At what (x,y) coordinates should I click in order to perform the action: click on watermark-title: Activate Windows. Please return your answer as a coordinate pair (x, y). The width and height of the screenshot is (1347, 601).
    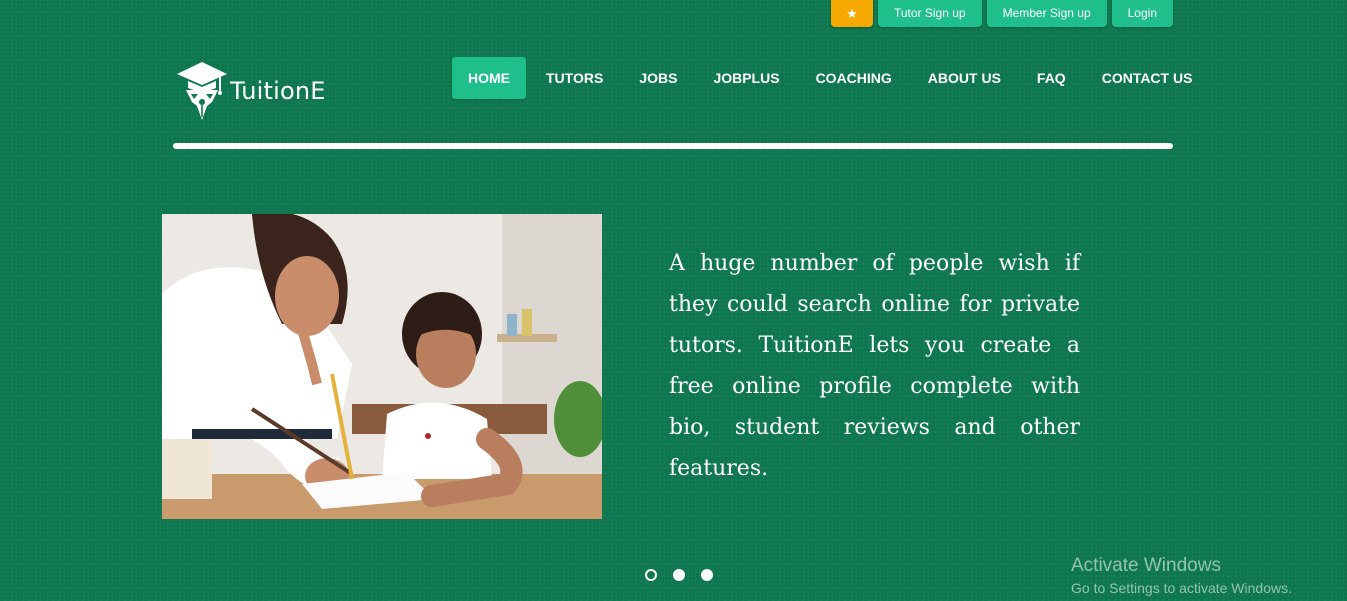
    Looking at the image, I should click on (1146, 565).